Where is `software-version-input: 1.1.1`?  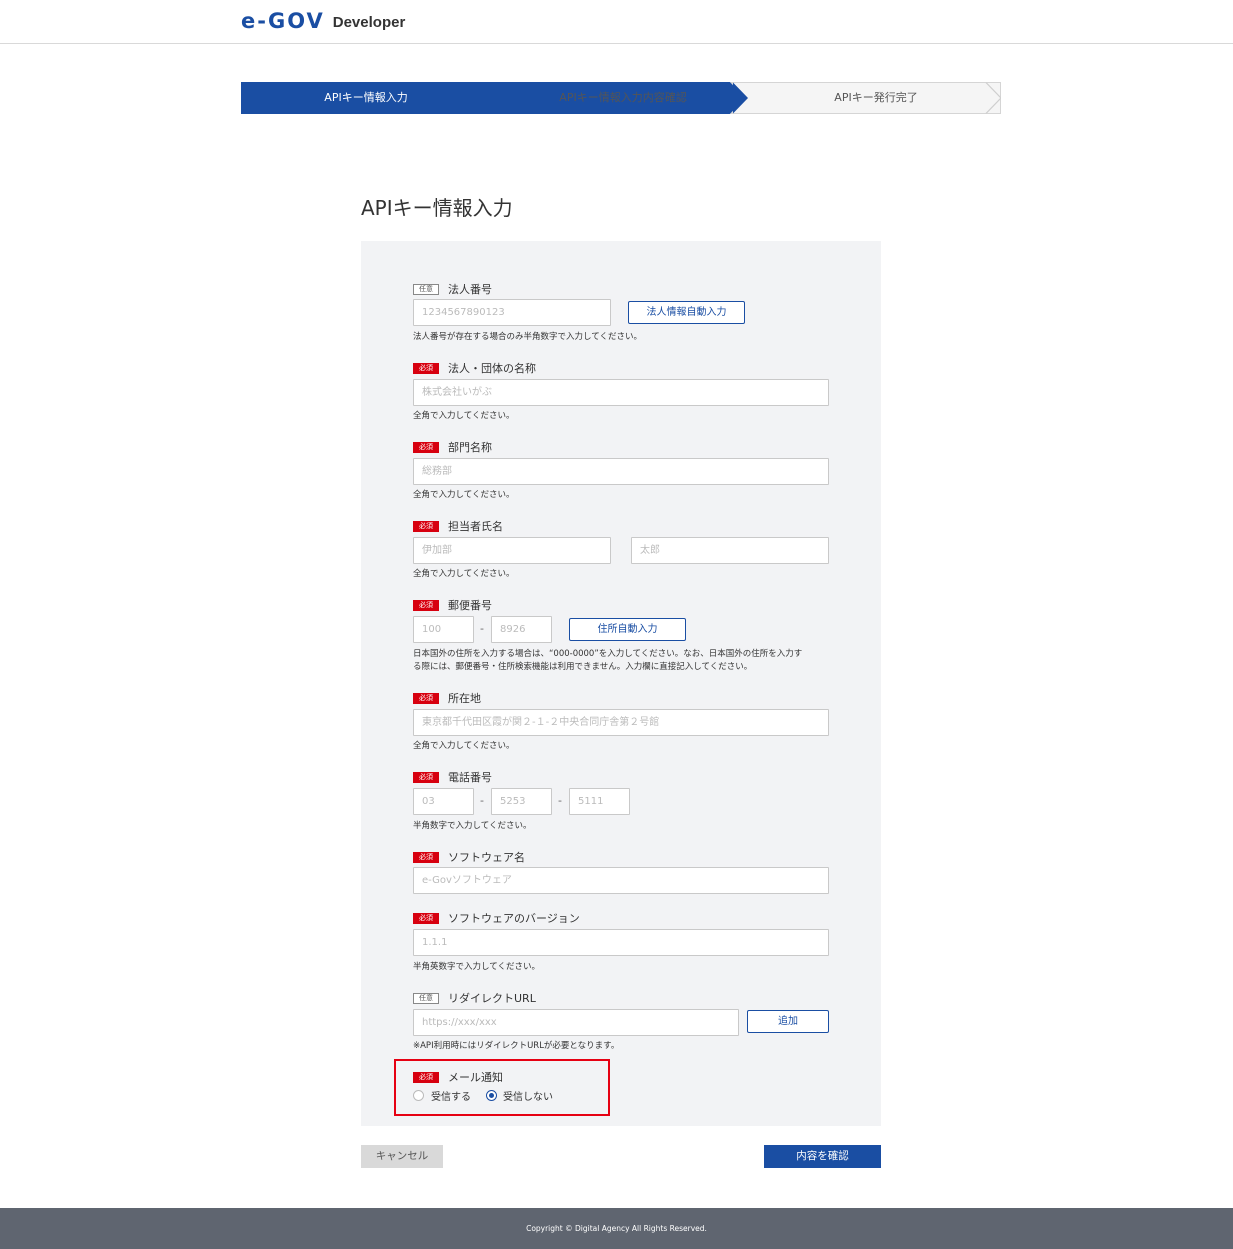 software-version-input: 1.1.1 is located at coordinates (621, 942).